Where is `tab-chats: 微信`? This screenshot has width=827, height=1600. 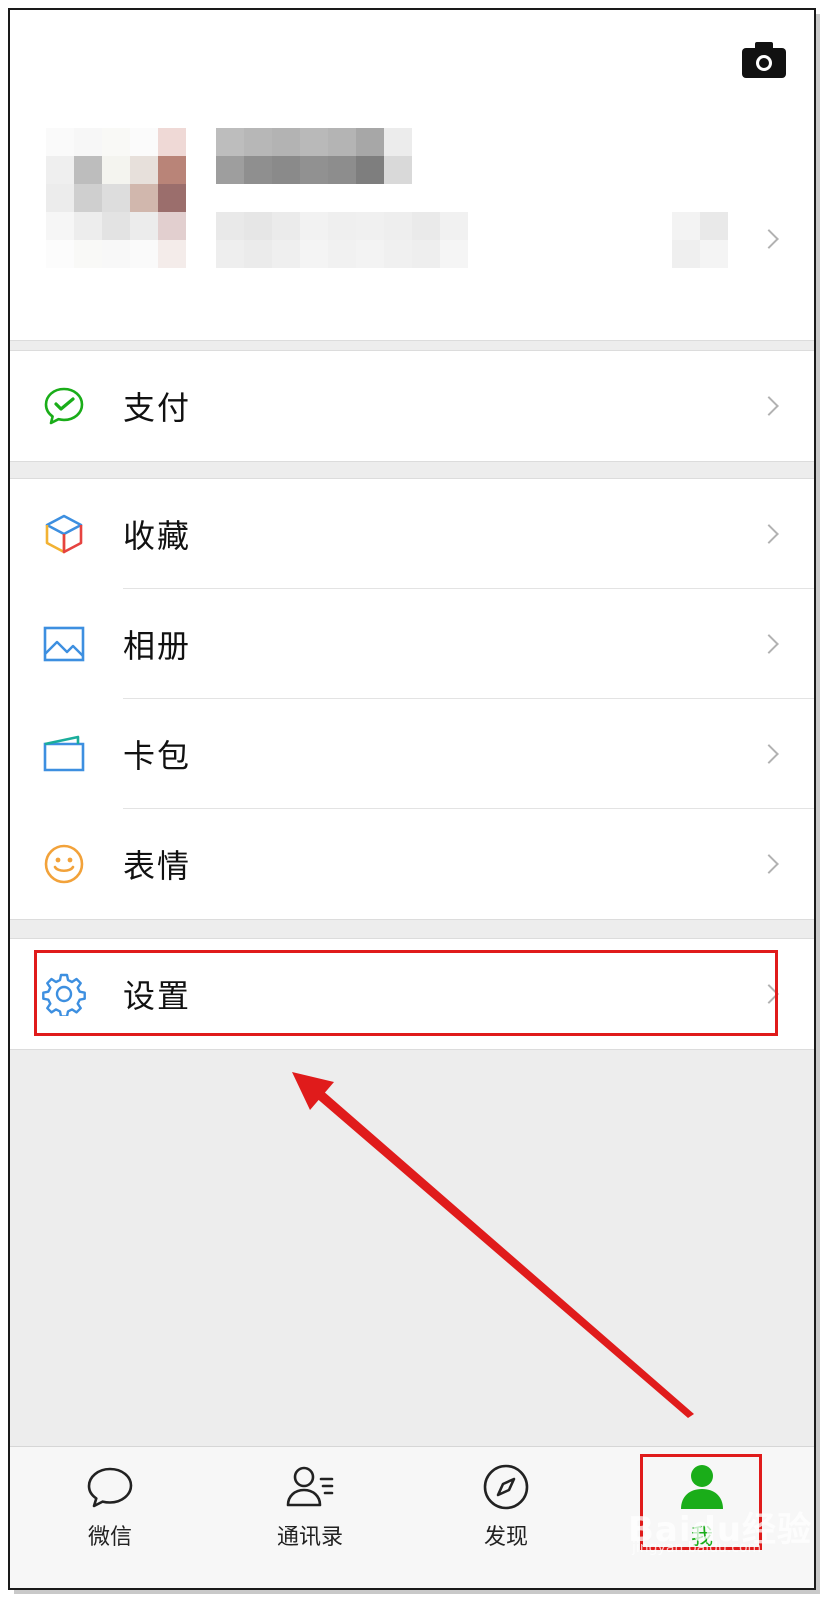 tab-chats: 微信 is located at coordinates (110, 1517).